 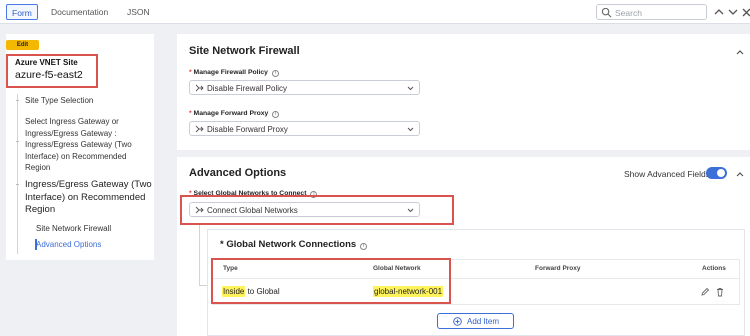 I want to click on plus-circle-icon, so click(x=457, y=321).